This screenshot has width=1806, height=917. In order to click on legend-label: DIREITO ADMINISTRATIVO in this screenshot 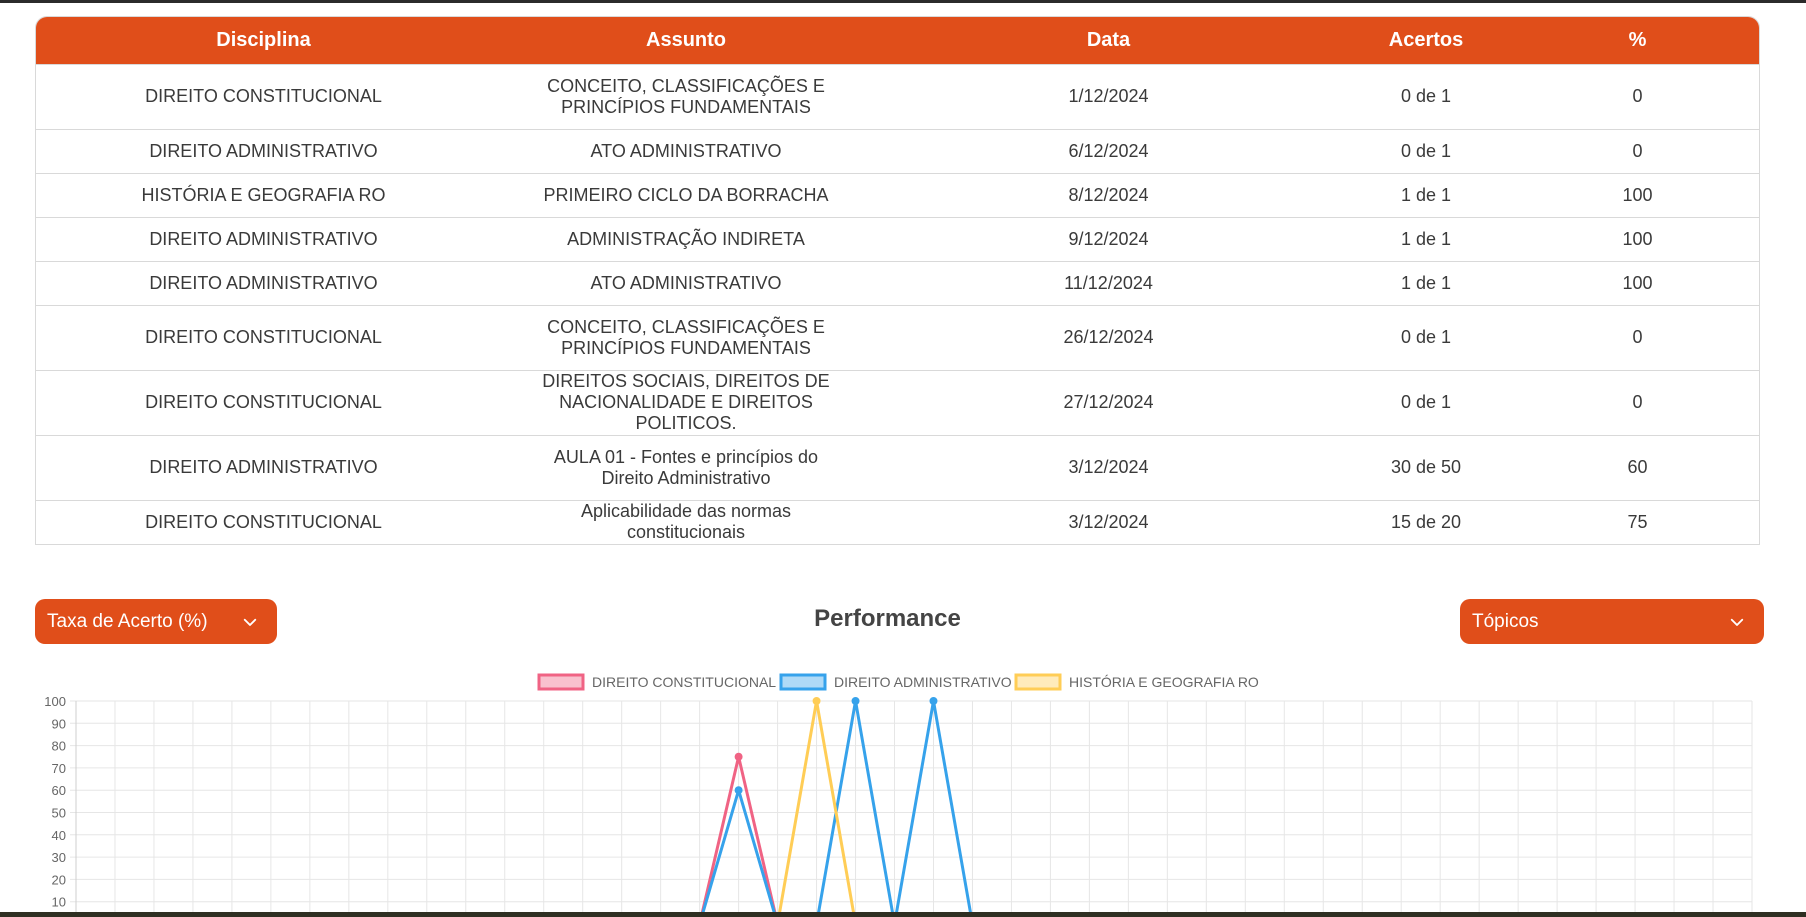, I will do `click(923, 682)`.